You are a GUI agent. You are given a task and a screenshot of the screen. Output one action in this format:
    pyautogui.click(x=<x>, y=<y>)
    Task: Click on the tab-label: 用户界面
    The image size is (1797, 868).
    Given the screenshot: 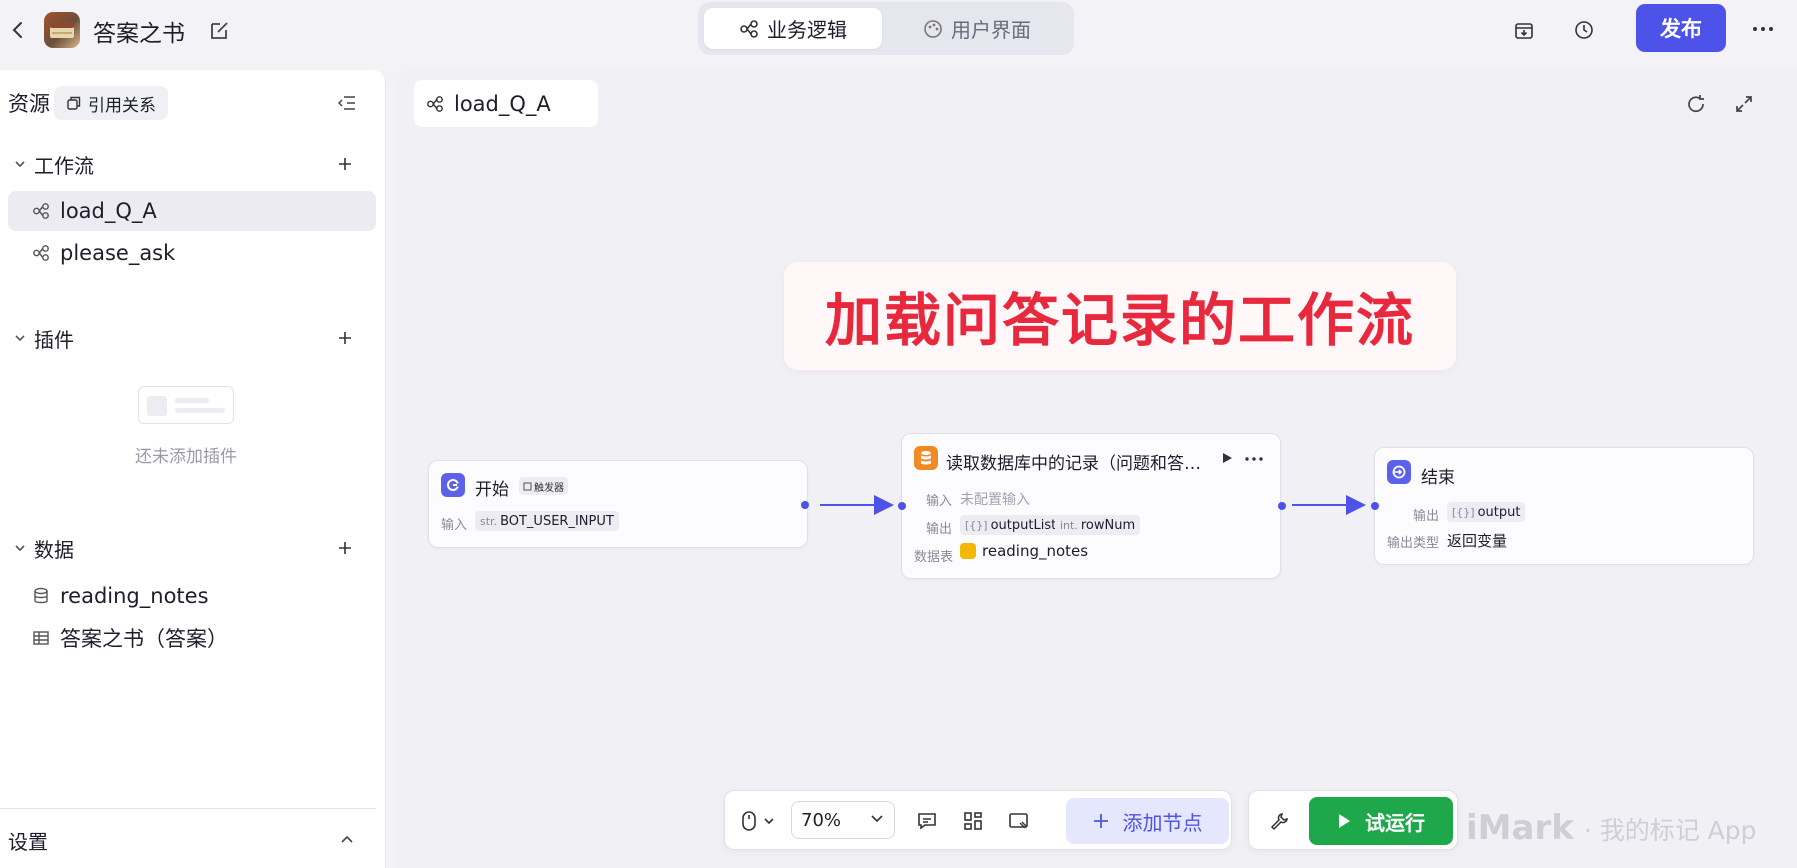 What is the action you would take?
    pyautogui.click(x=991, y=30)
    